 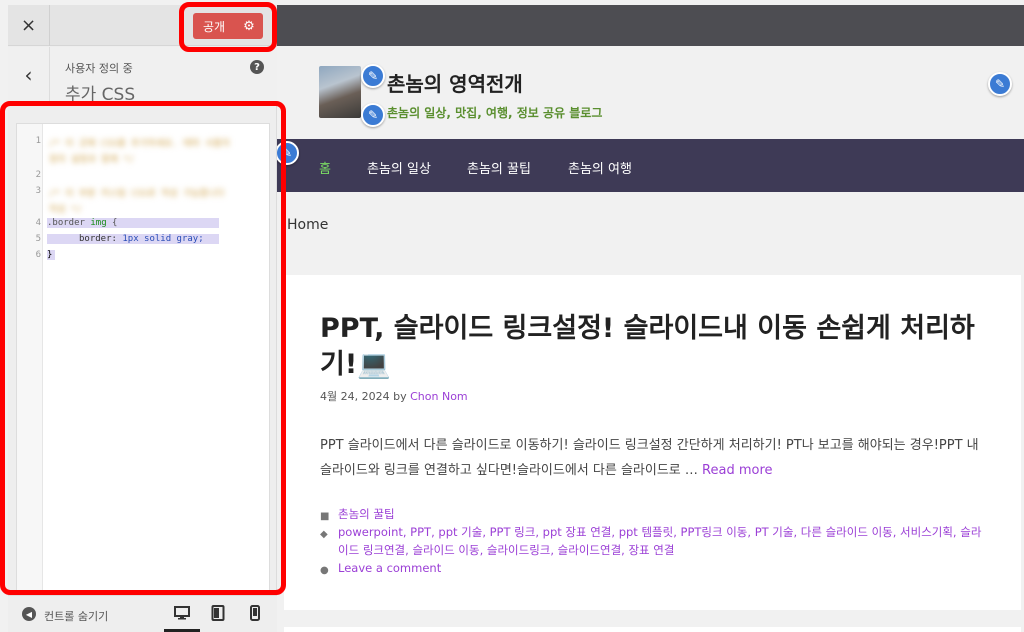 What do you see at coordinates (29, 614) in the screenshot?
I see `collapse-icon: ◀` at bounding box center [29, 614].